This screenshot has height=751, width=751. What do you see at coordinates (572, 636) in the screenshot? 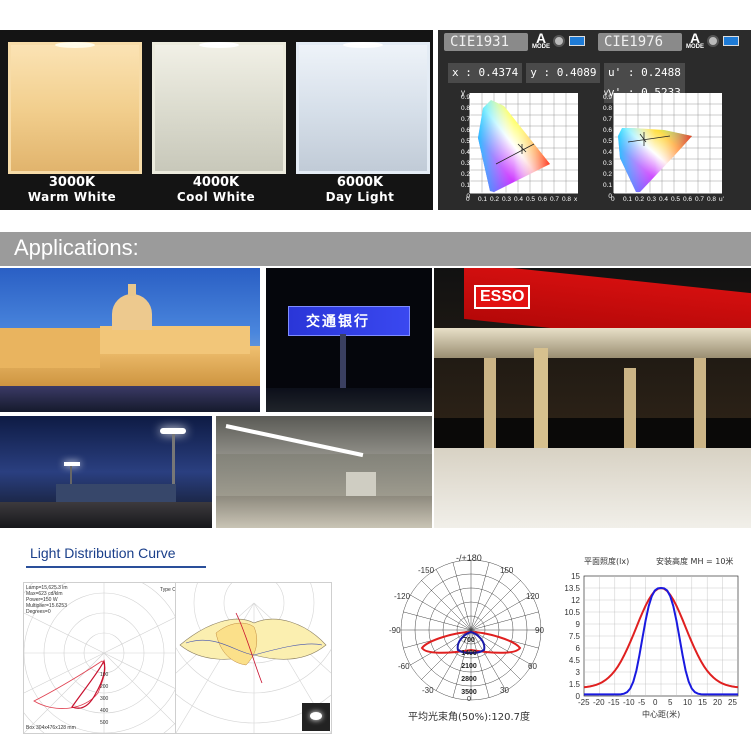
I see `illum-yticks: 15 13.5 12 10.5 9 7.5 6 4.5 3 1.5 0` at bounding box center [572, 636].